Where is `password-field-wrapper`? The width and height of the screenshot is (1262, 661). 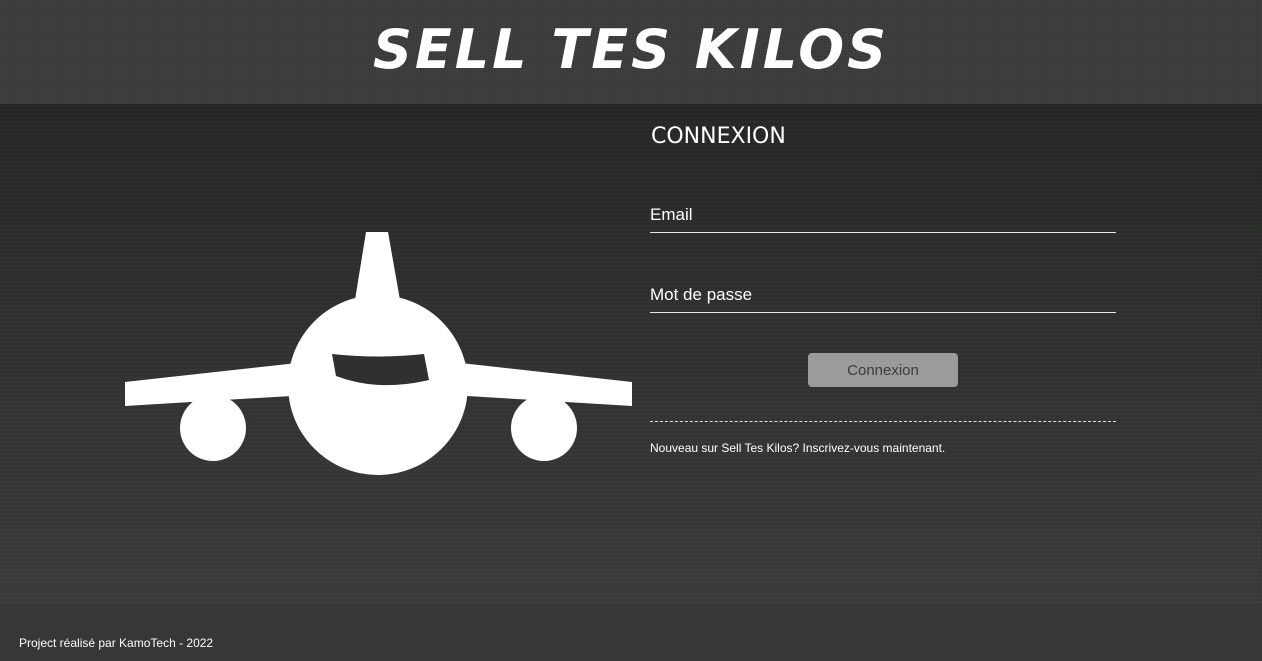 password-field-wrapper is located at coordinates (883, 296).